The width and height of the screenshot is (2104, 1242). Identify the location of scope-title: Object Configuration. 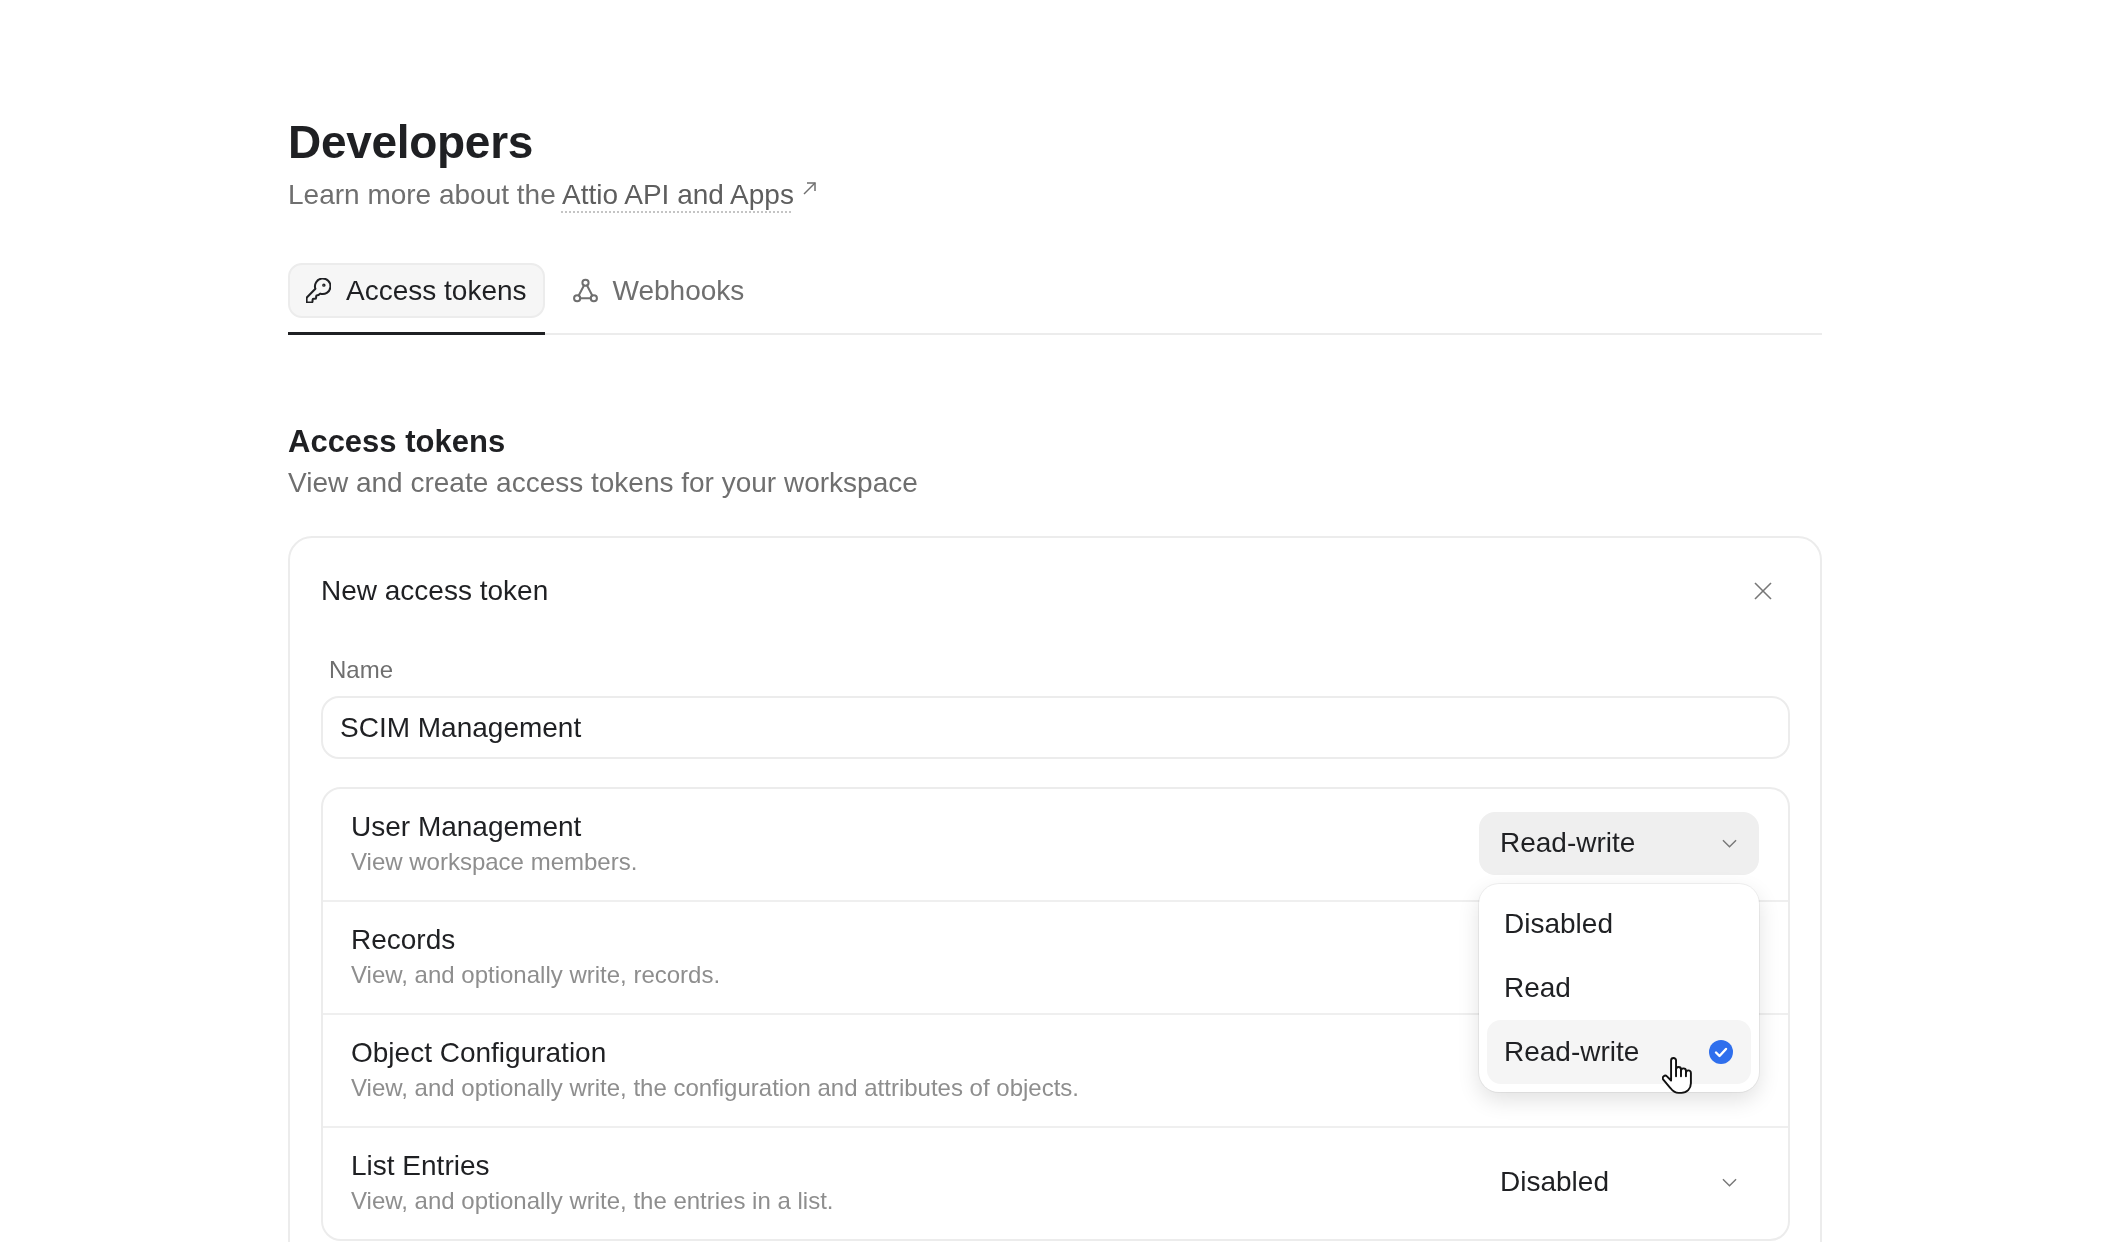
(479, 1053).